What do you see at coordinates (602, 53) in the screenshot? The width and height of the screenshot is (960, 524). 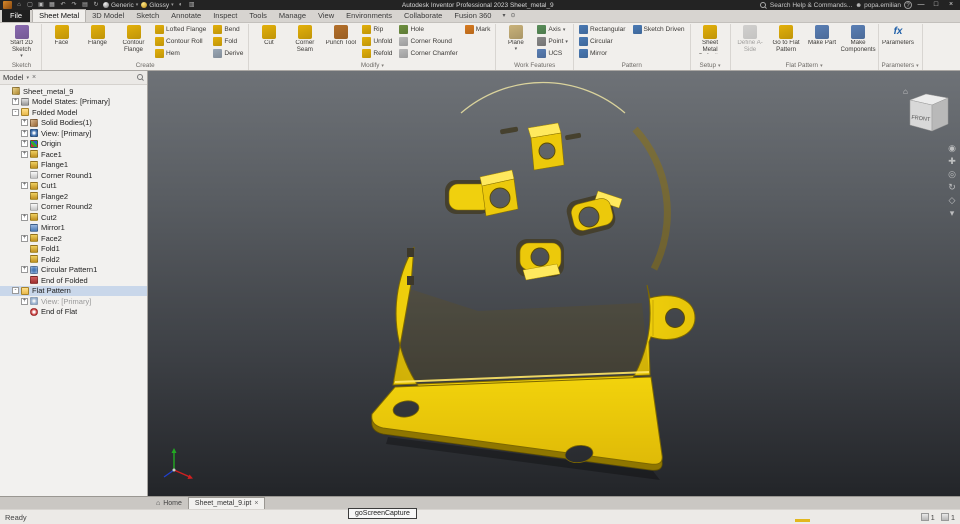 I see `mirror-button: Mirror` at bounding box center [602, 53].